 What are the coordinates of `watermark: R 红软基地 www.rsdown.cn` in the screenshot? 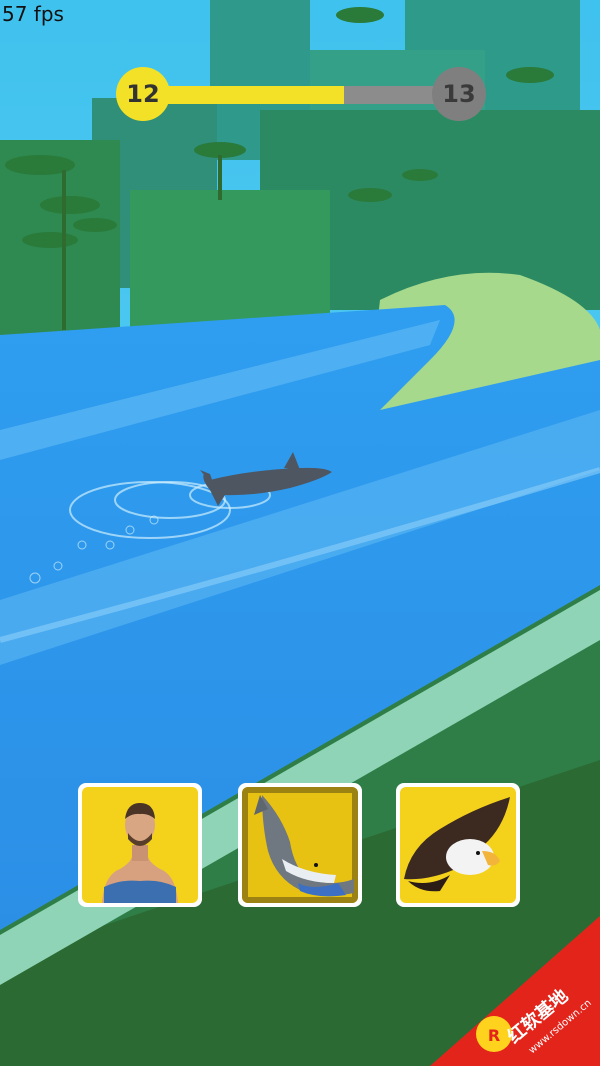 It's located at (515, 991).